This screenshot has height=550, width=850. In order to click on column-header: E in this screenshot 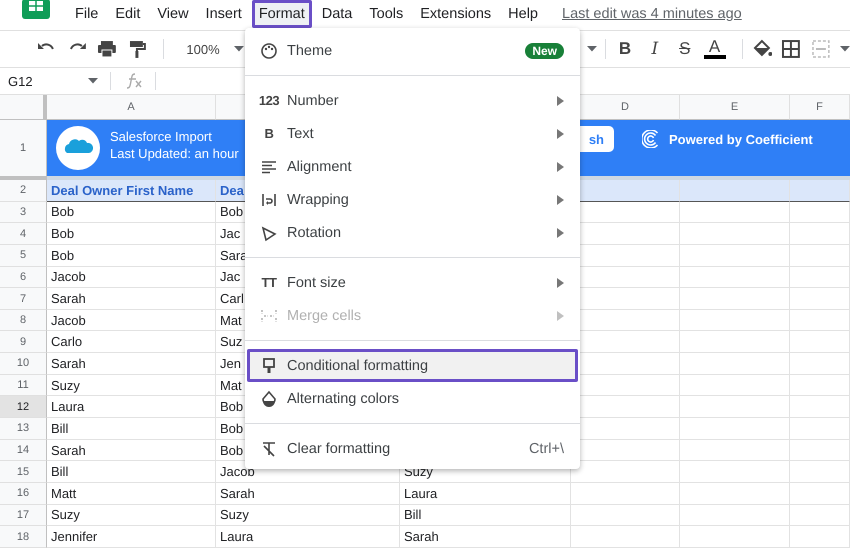, I will do `click(735, 107)`.